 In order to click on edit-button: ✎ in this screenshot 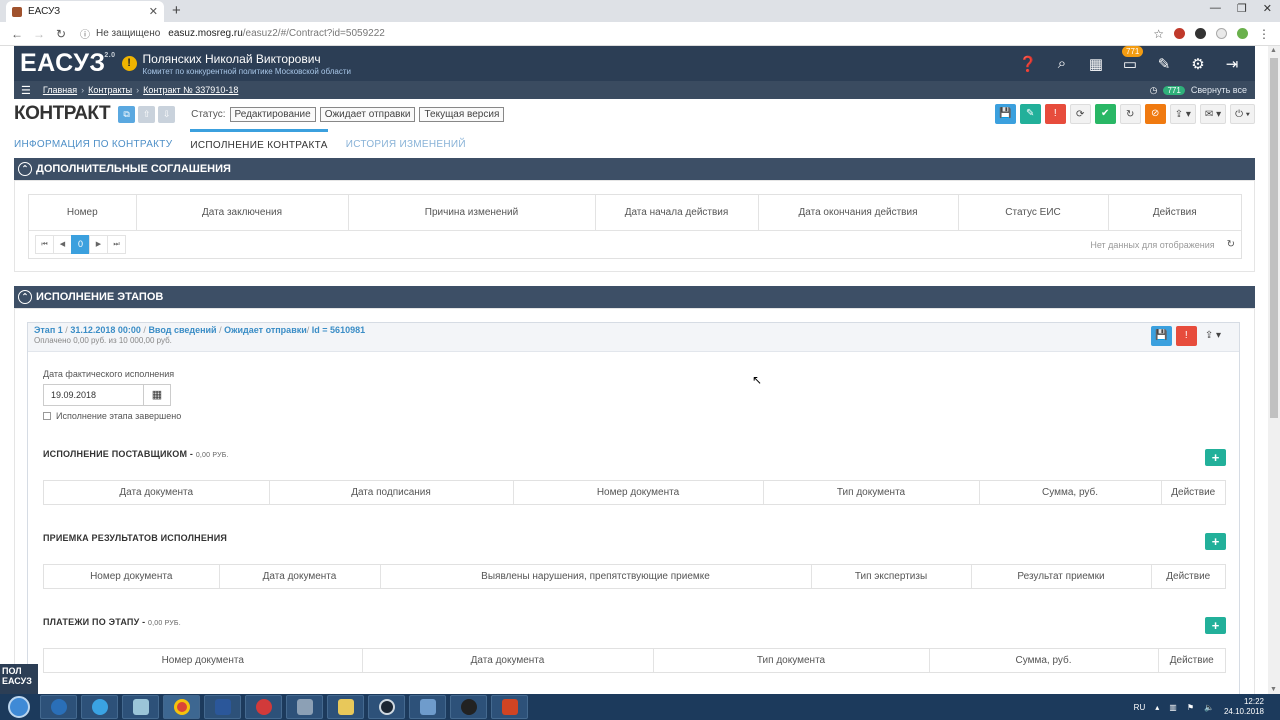, I will do `click(1030, 114)`.